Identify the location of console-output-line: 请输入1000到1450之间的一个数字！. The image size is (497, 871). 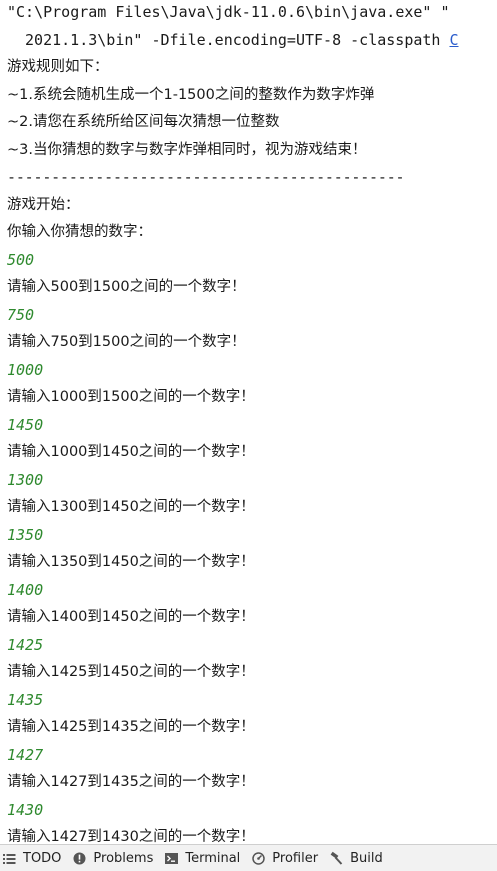
(131, 452).